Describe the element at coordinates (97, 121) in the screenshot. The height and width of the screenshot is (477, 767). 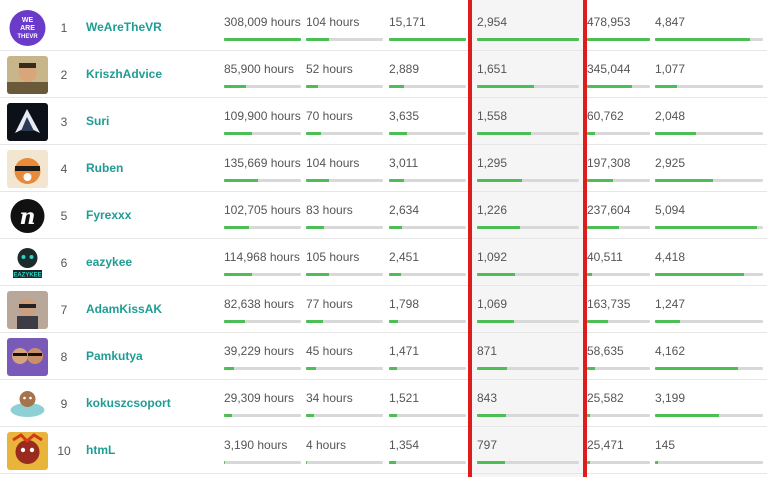
I see `channel-name-link: Suri` at that location.